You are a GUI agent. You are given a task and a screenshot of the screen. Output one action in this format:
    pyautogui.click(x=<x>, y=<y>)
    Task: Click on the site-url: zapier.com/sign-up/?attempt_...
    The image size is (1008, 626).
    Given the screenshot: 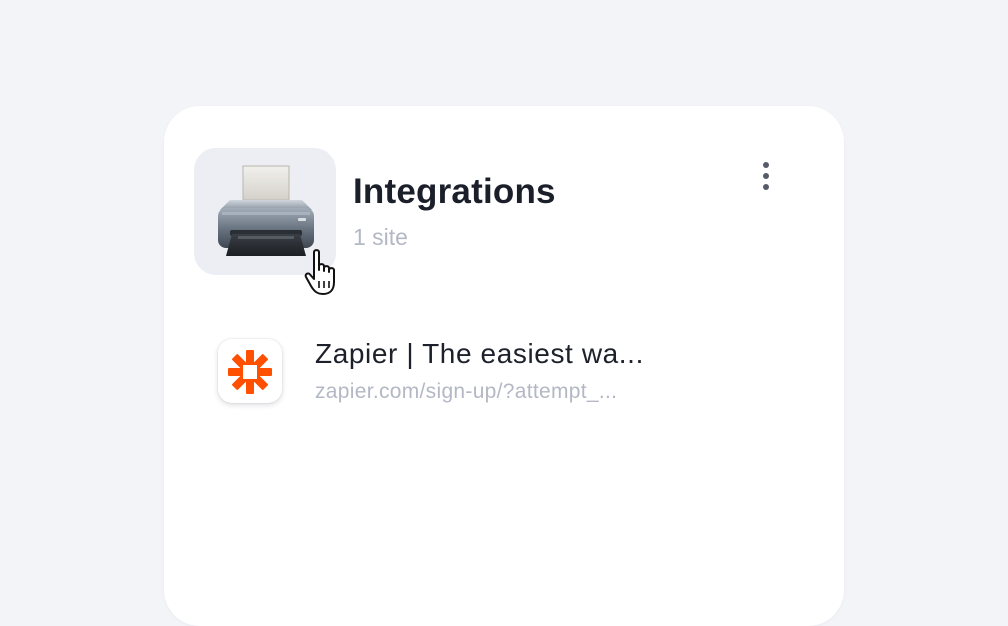 What is the action you would take?
    pyautogui.click(x=466, y=391)
    